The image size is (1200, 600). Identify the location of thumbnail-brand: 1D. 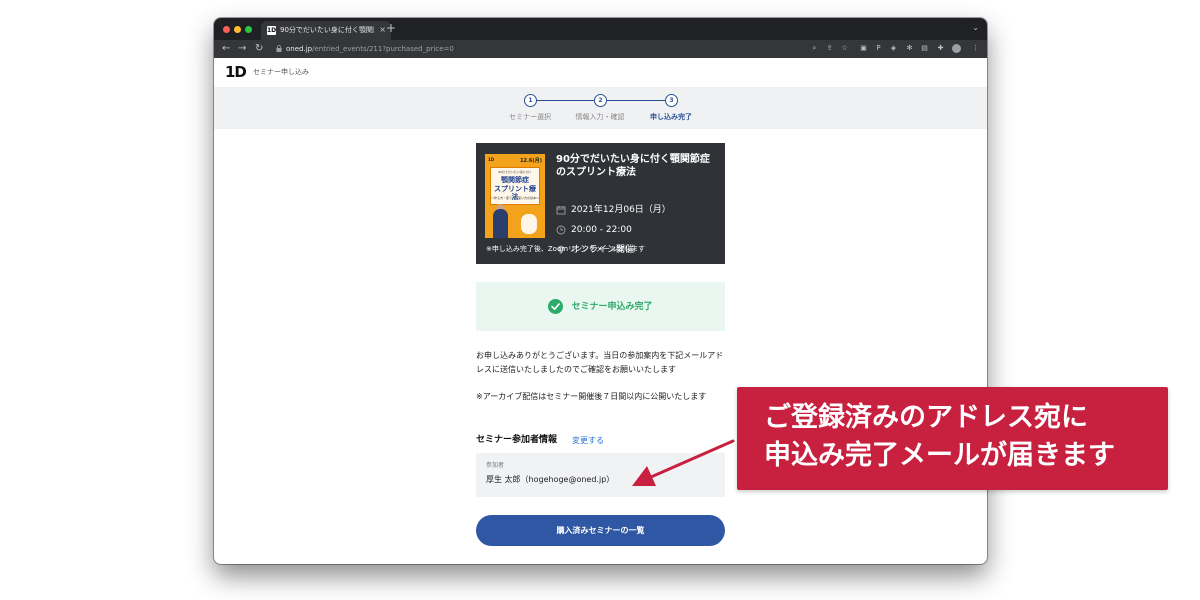
(491, 159).